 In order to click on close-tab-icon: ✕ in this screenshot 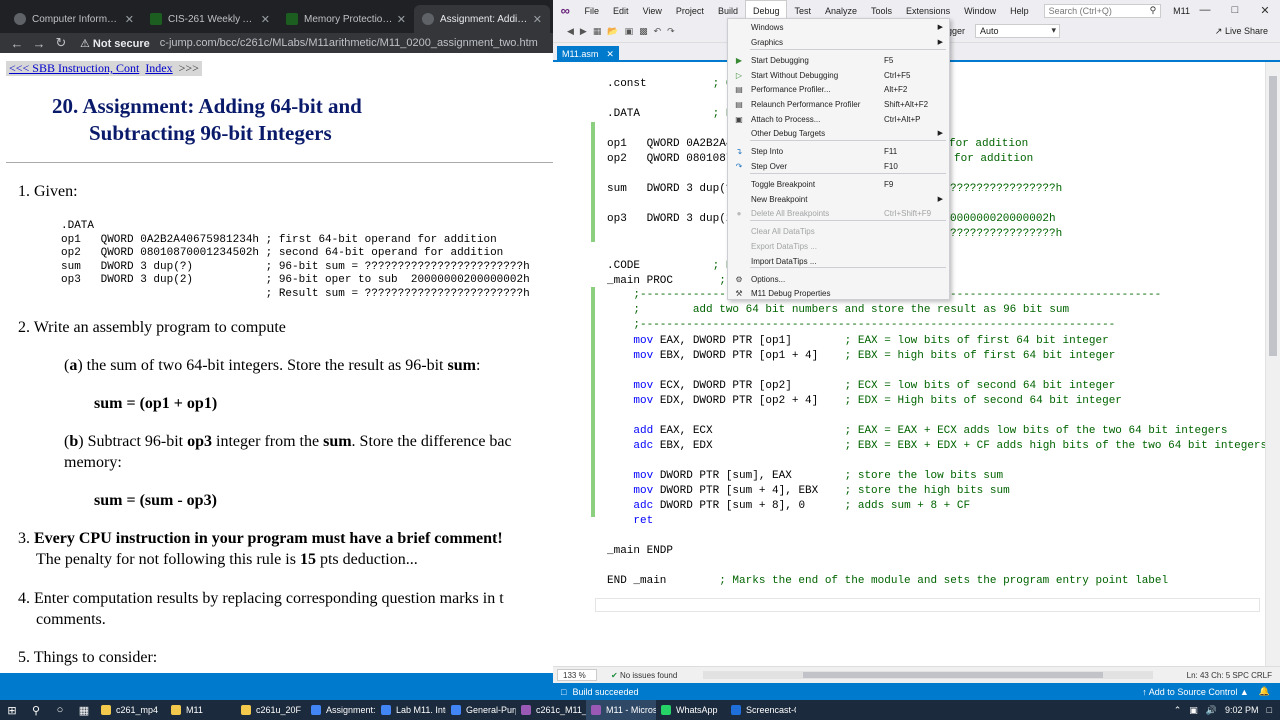, I will do `click(610, 54)`.